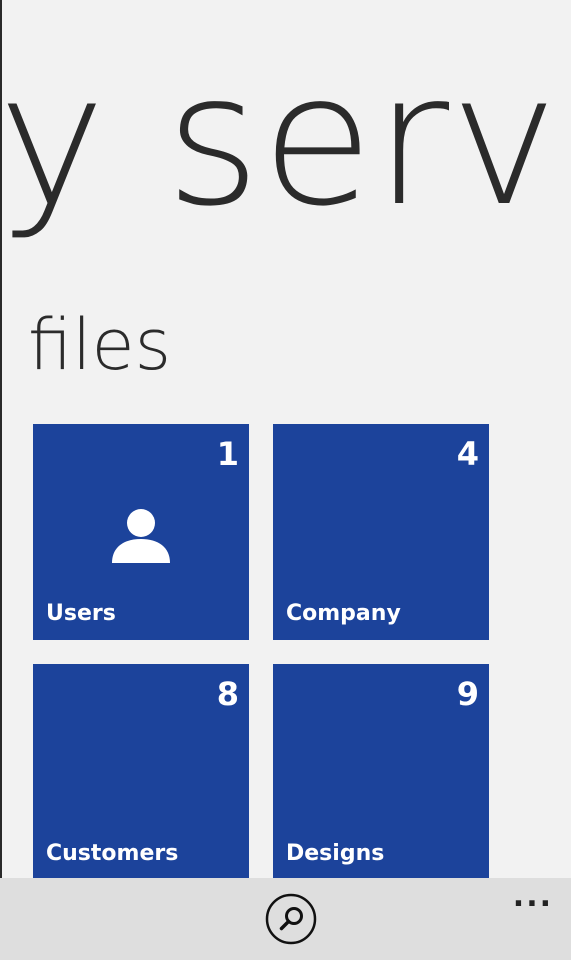 This screenshot has width=571, height=960. Describe the element at coordinates (227, 454) in the screenshot. I see `tile-count: 1` at that location.